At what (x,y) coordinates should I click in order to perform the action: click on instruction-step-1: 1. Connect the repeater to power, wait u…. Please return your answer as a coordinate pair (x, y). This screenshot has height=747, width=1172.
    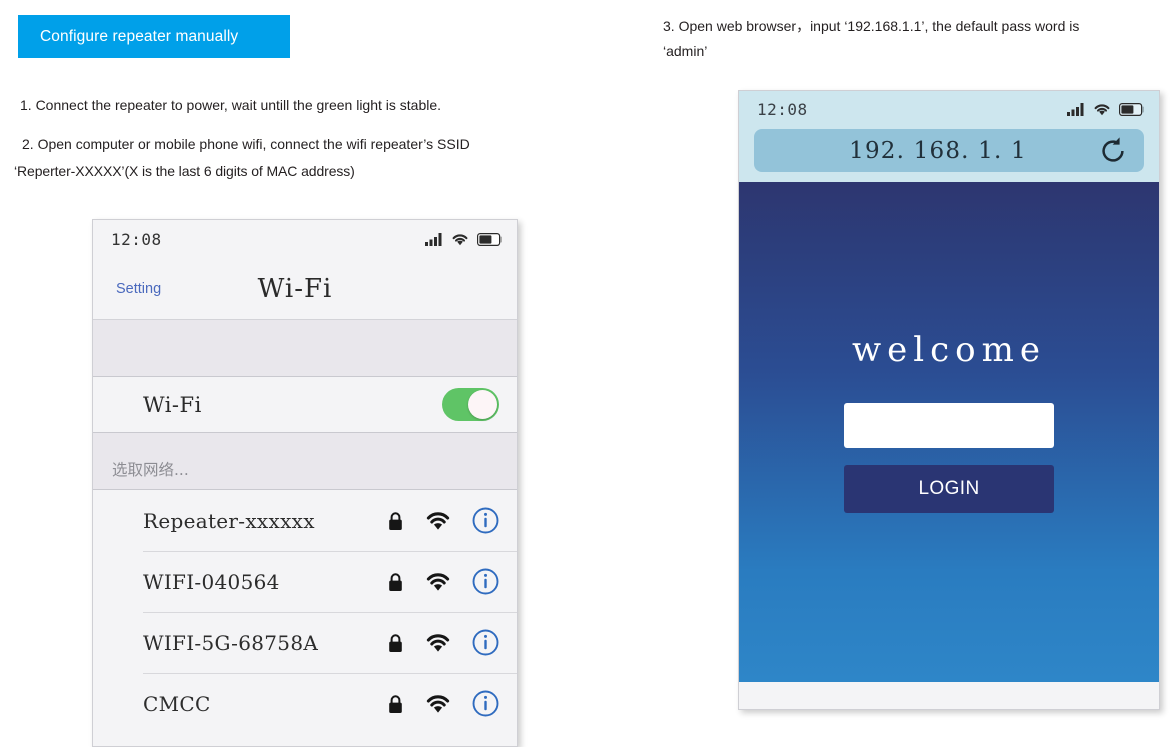
    Looking at the image, I should click on (231, 105).